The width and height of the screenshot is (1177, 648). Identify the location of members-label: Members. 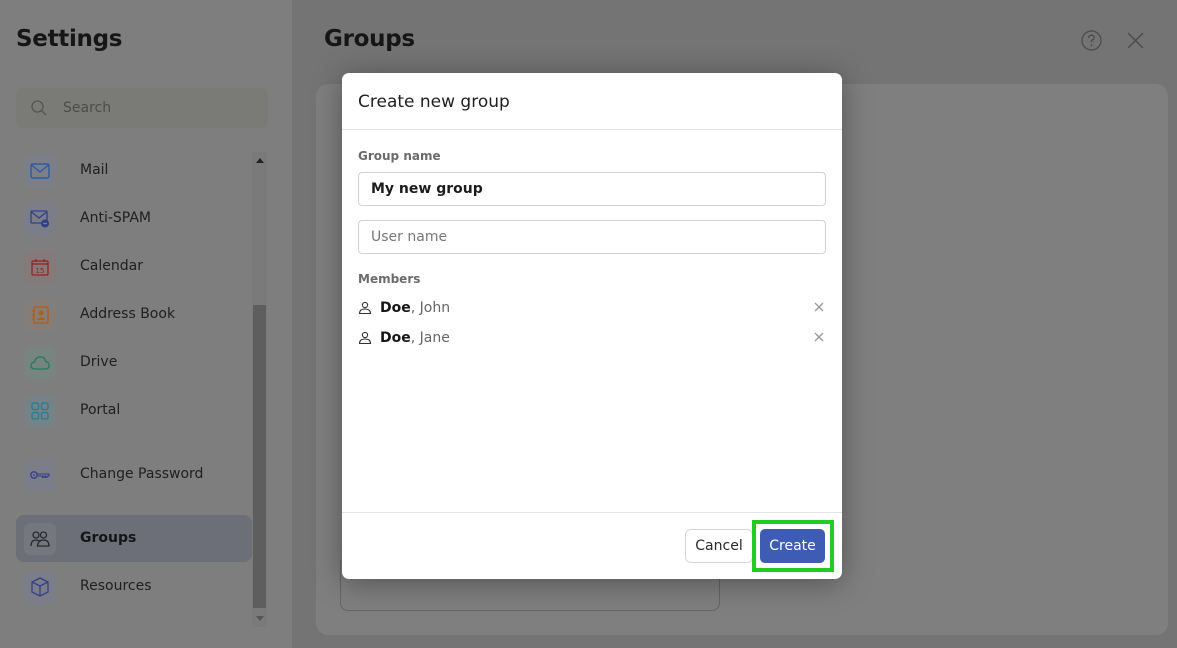
(389, 279).